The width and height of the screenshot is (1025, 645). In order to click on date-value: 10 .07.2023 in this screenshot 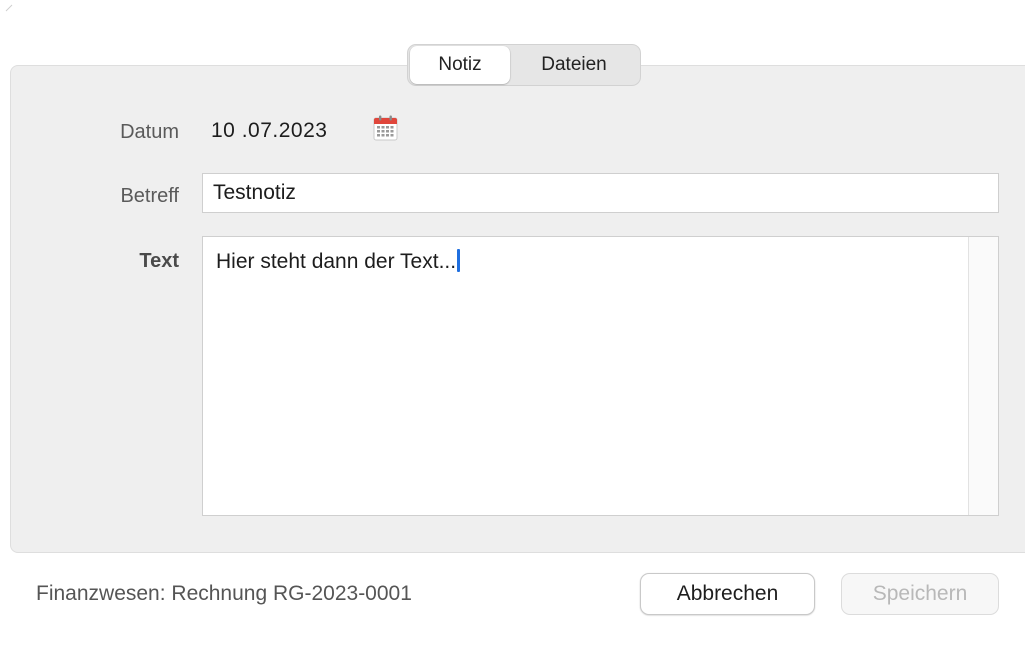, I will do `click(269, 131)`.